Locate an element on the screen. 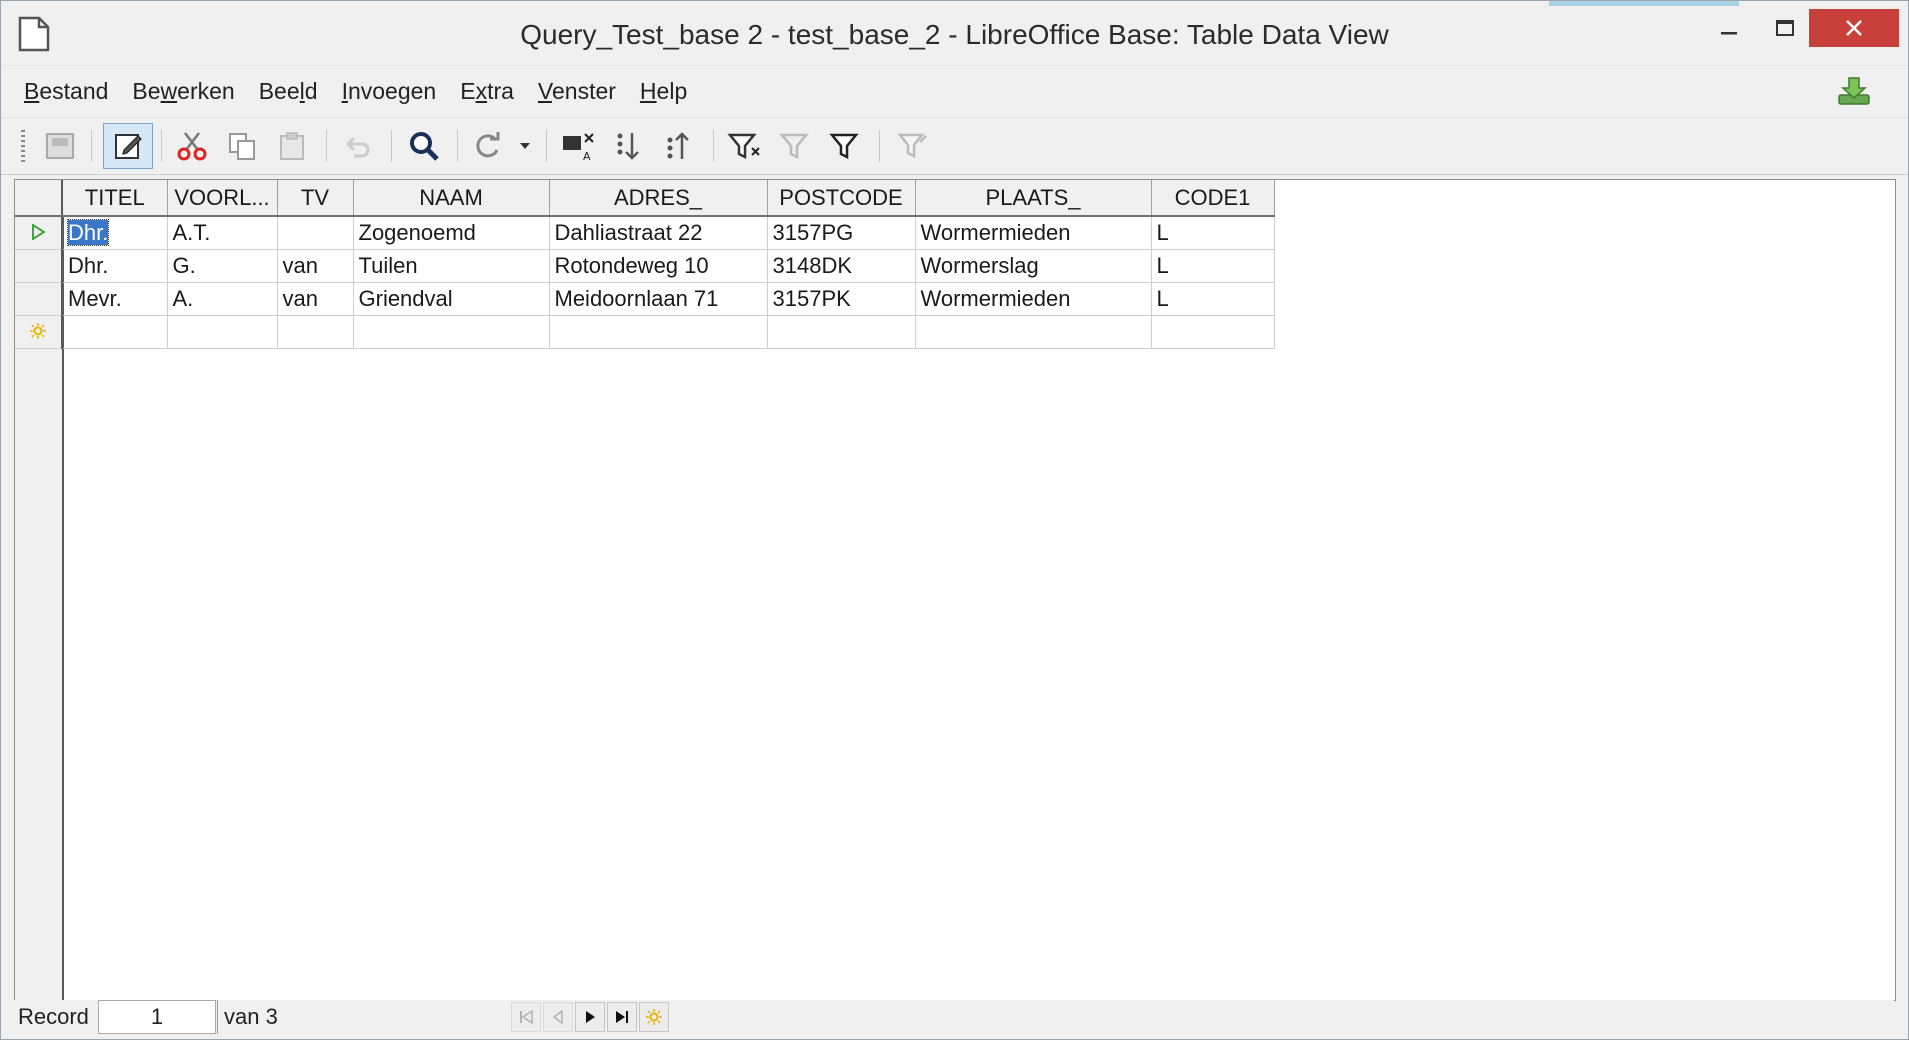  table-cell: Rotondeweg 10 is located at coordinates (658, 266).